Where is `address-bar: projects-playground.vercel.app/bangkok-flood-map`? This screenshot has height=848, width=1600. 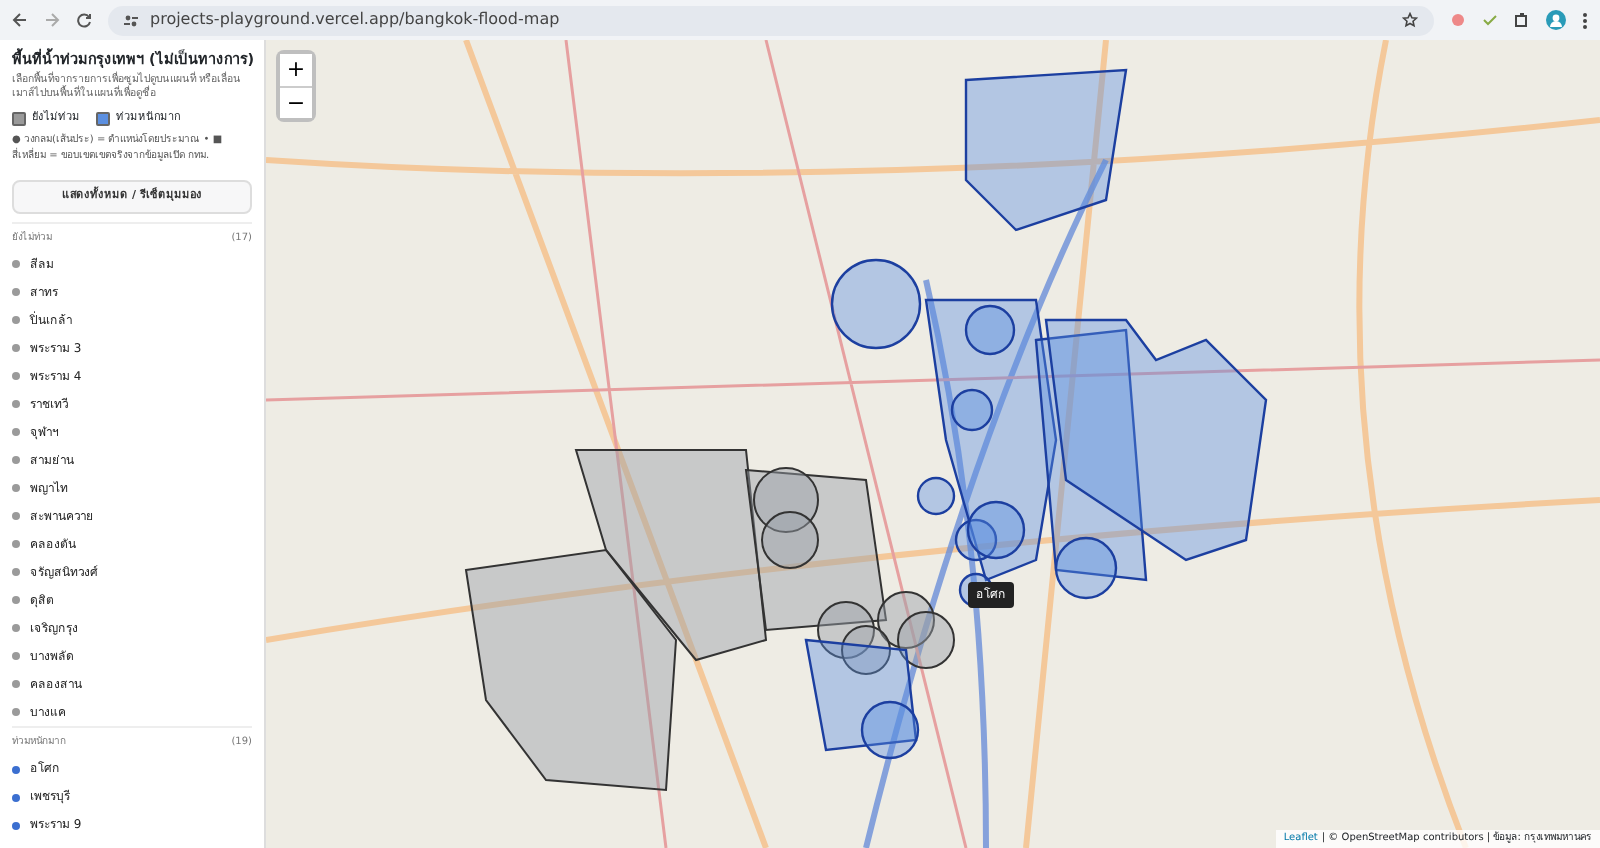
address-bar: projects-playground.vercel.app/bangkok-flood-map is located at coordinates (771, 20).